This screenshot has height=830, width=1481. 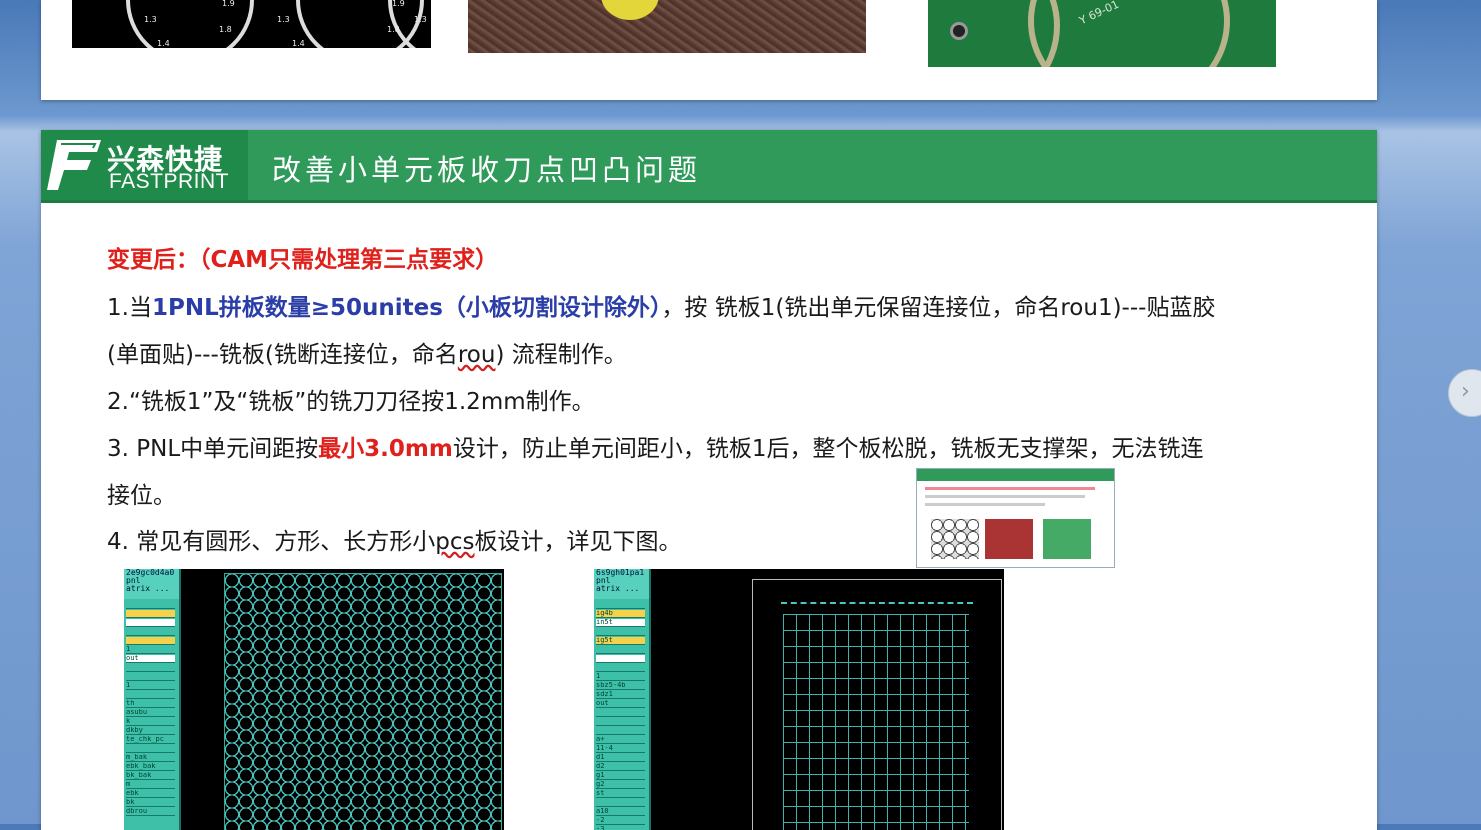 What do you see at coordinates (150, 812) in the screenshot?
I see `cam-layer-row: dbrou` at bounding box center [150, 812].